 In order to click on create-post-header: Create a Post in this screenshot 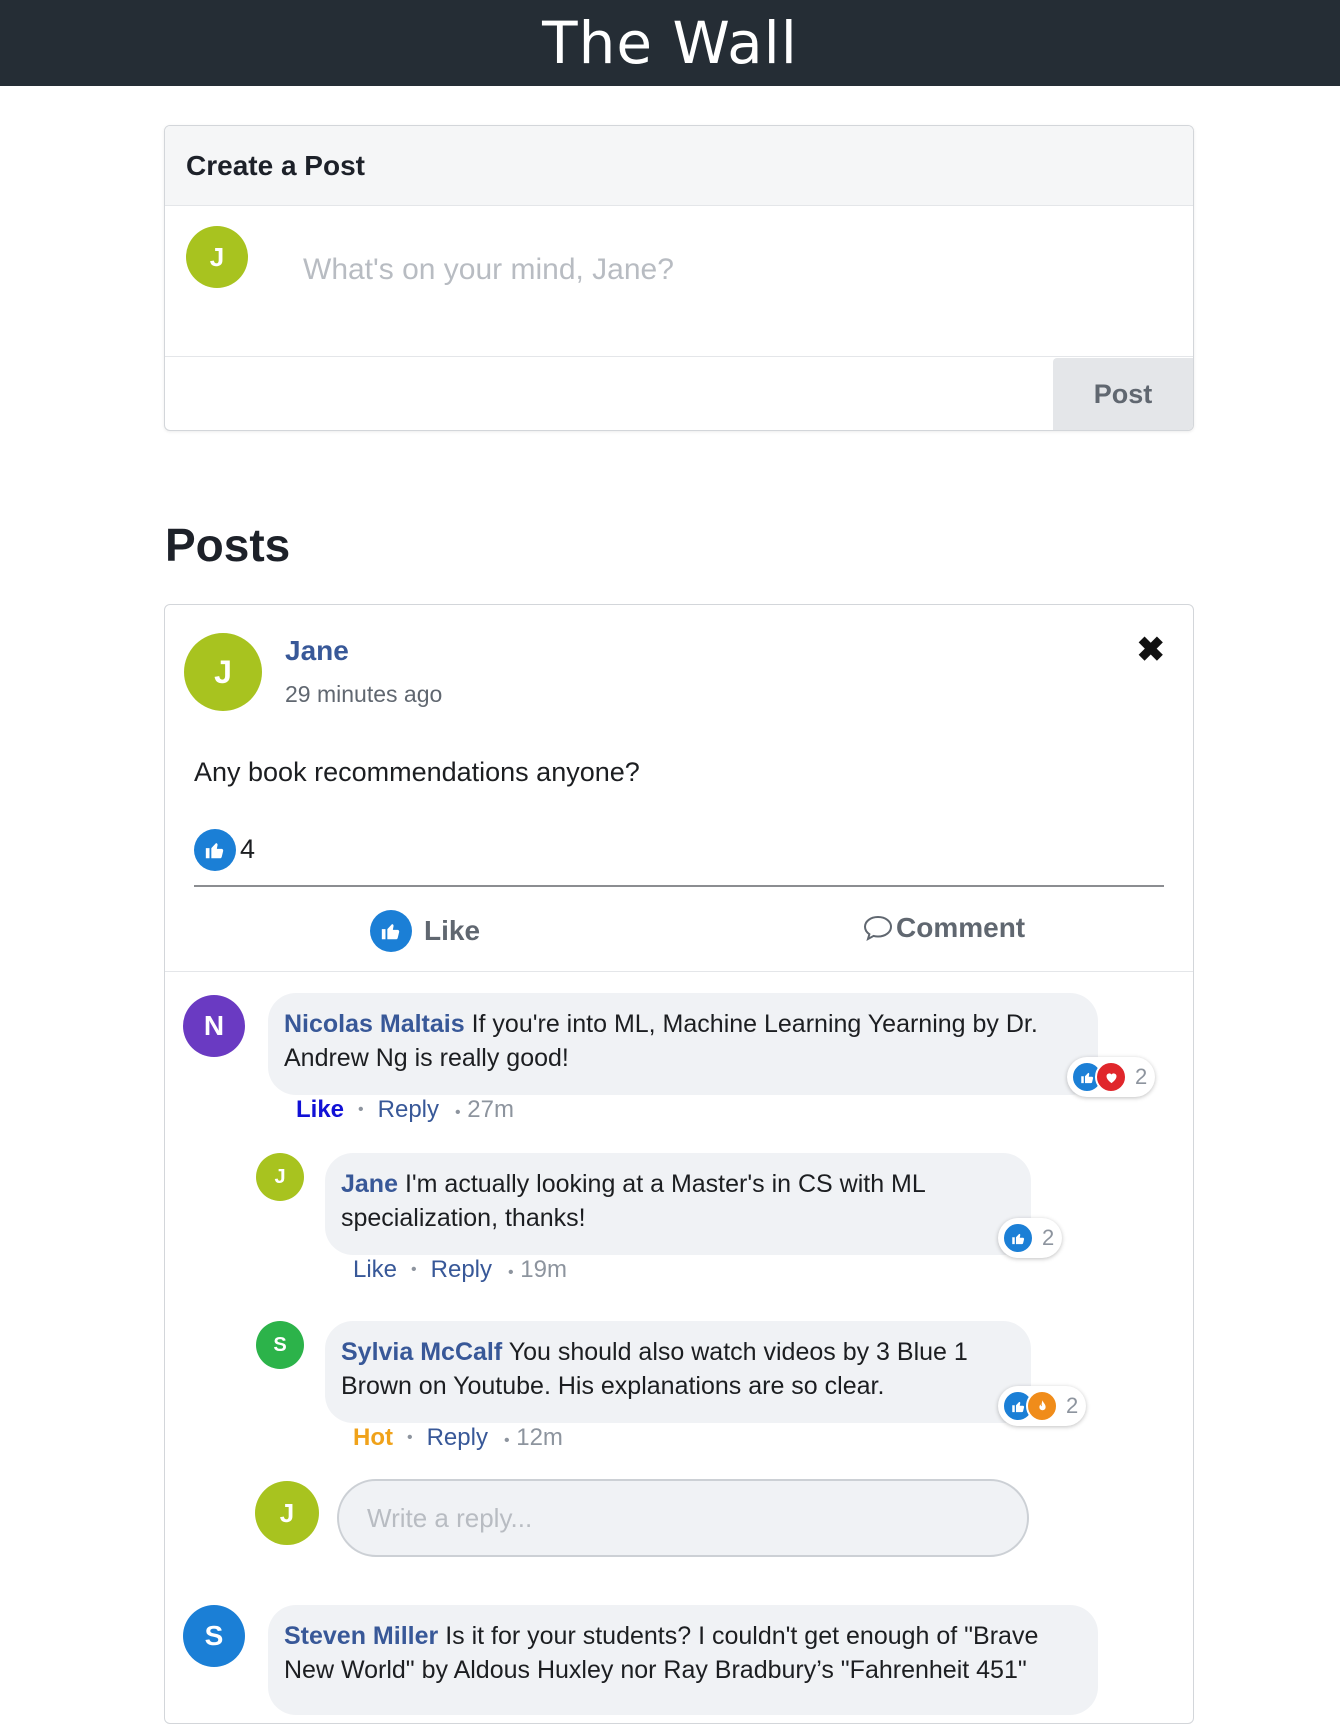, I will do `click(679, 166)`.